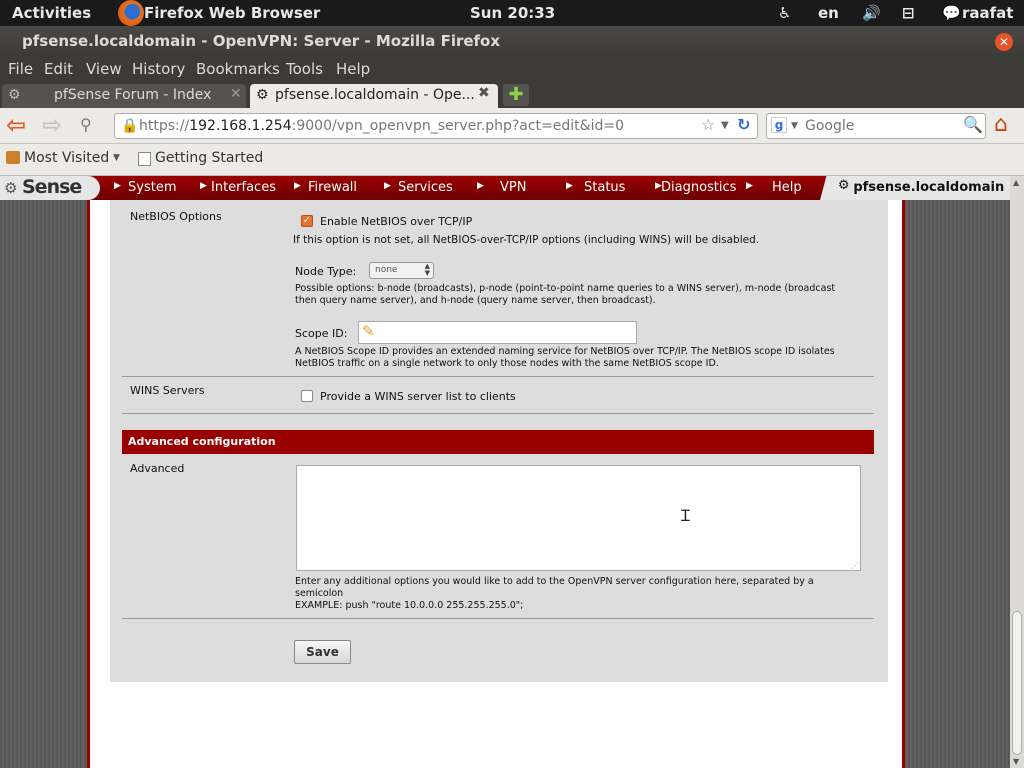  What do you see at coordinates (86, 124) in the screenshot?
I see `identity-icon: ⚲` at bounding box center [86, 124].